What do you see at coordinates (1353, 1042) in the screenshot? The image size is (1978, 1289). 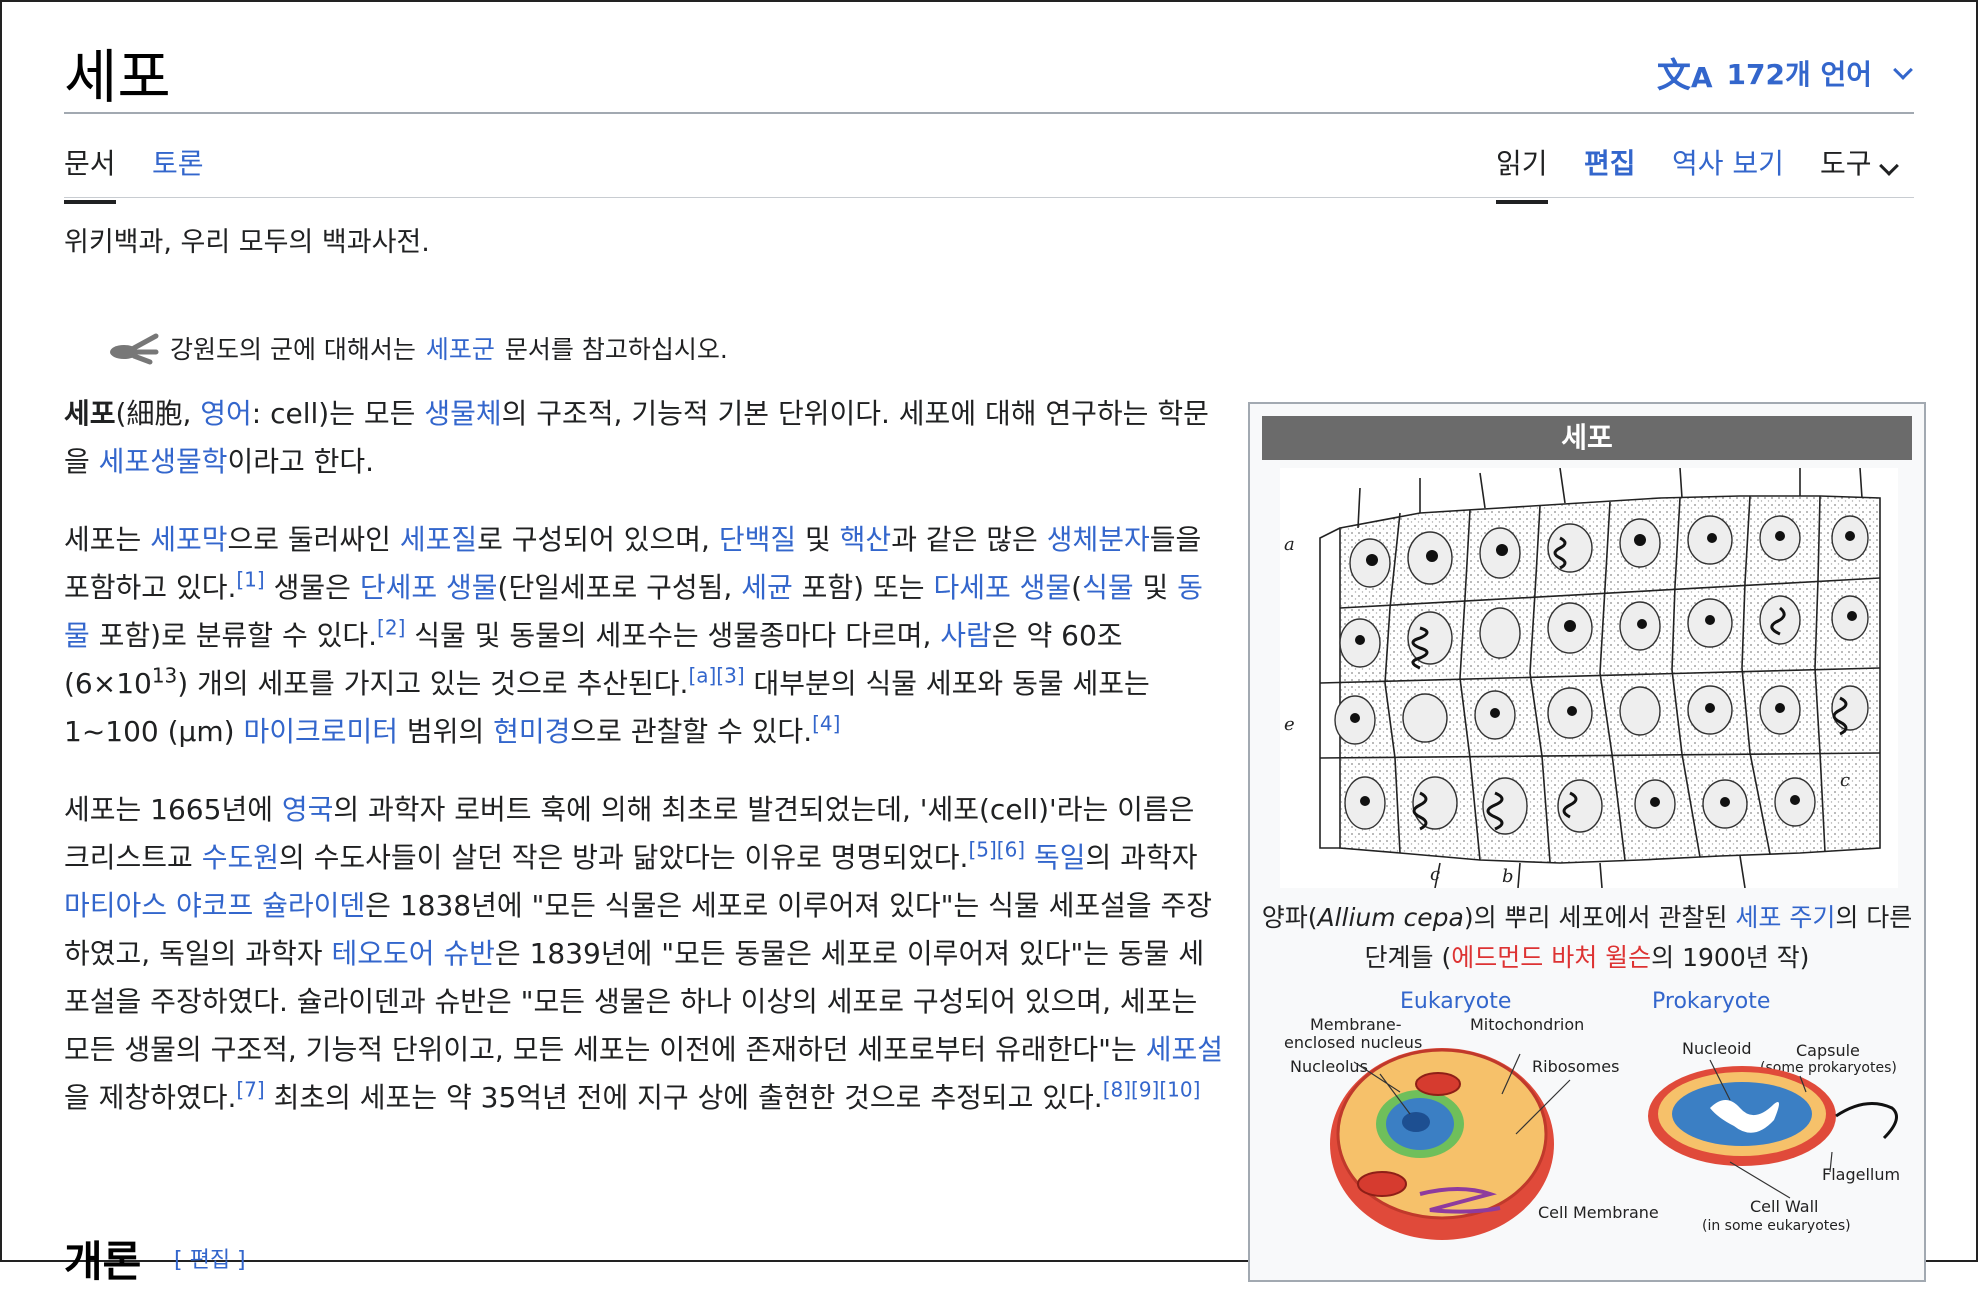 I see `label-enclosed-nucleus: enclosed nucleus` at bounding box center [1353, 1042].